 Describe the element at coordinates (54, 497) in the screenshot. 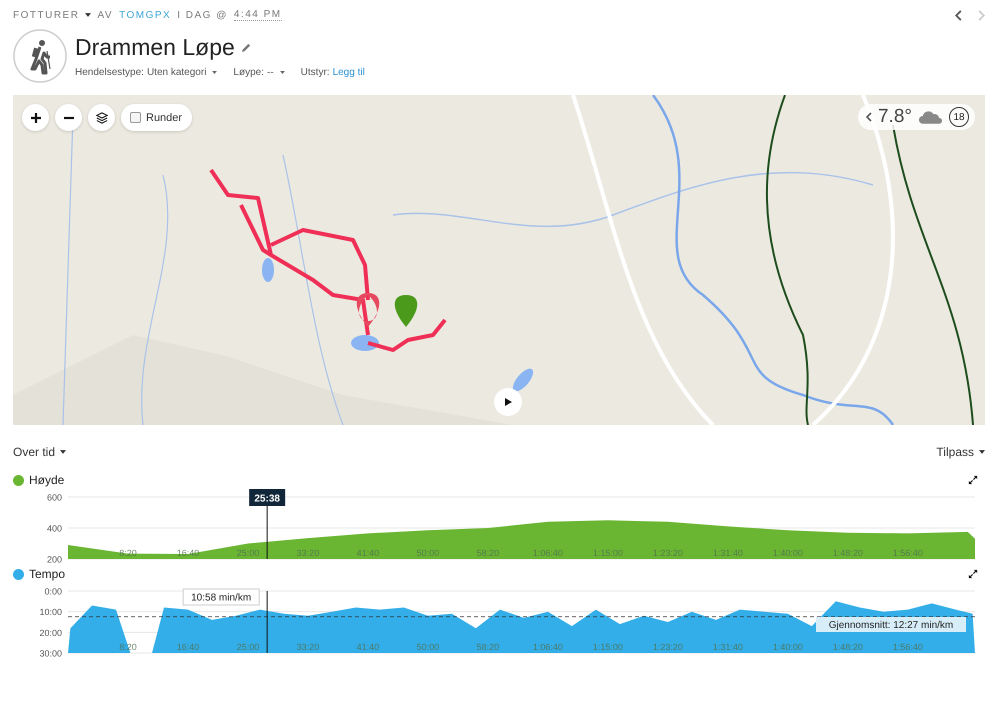

I see `y-tick-label: 600` at that location.